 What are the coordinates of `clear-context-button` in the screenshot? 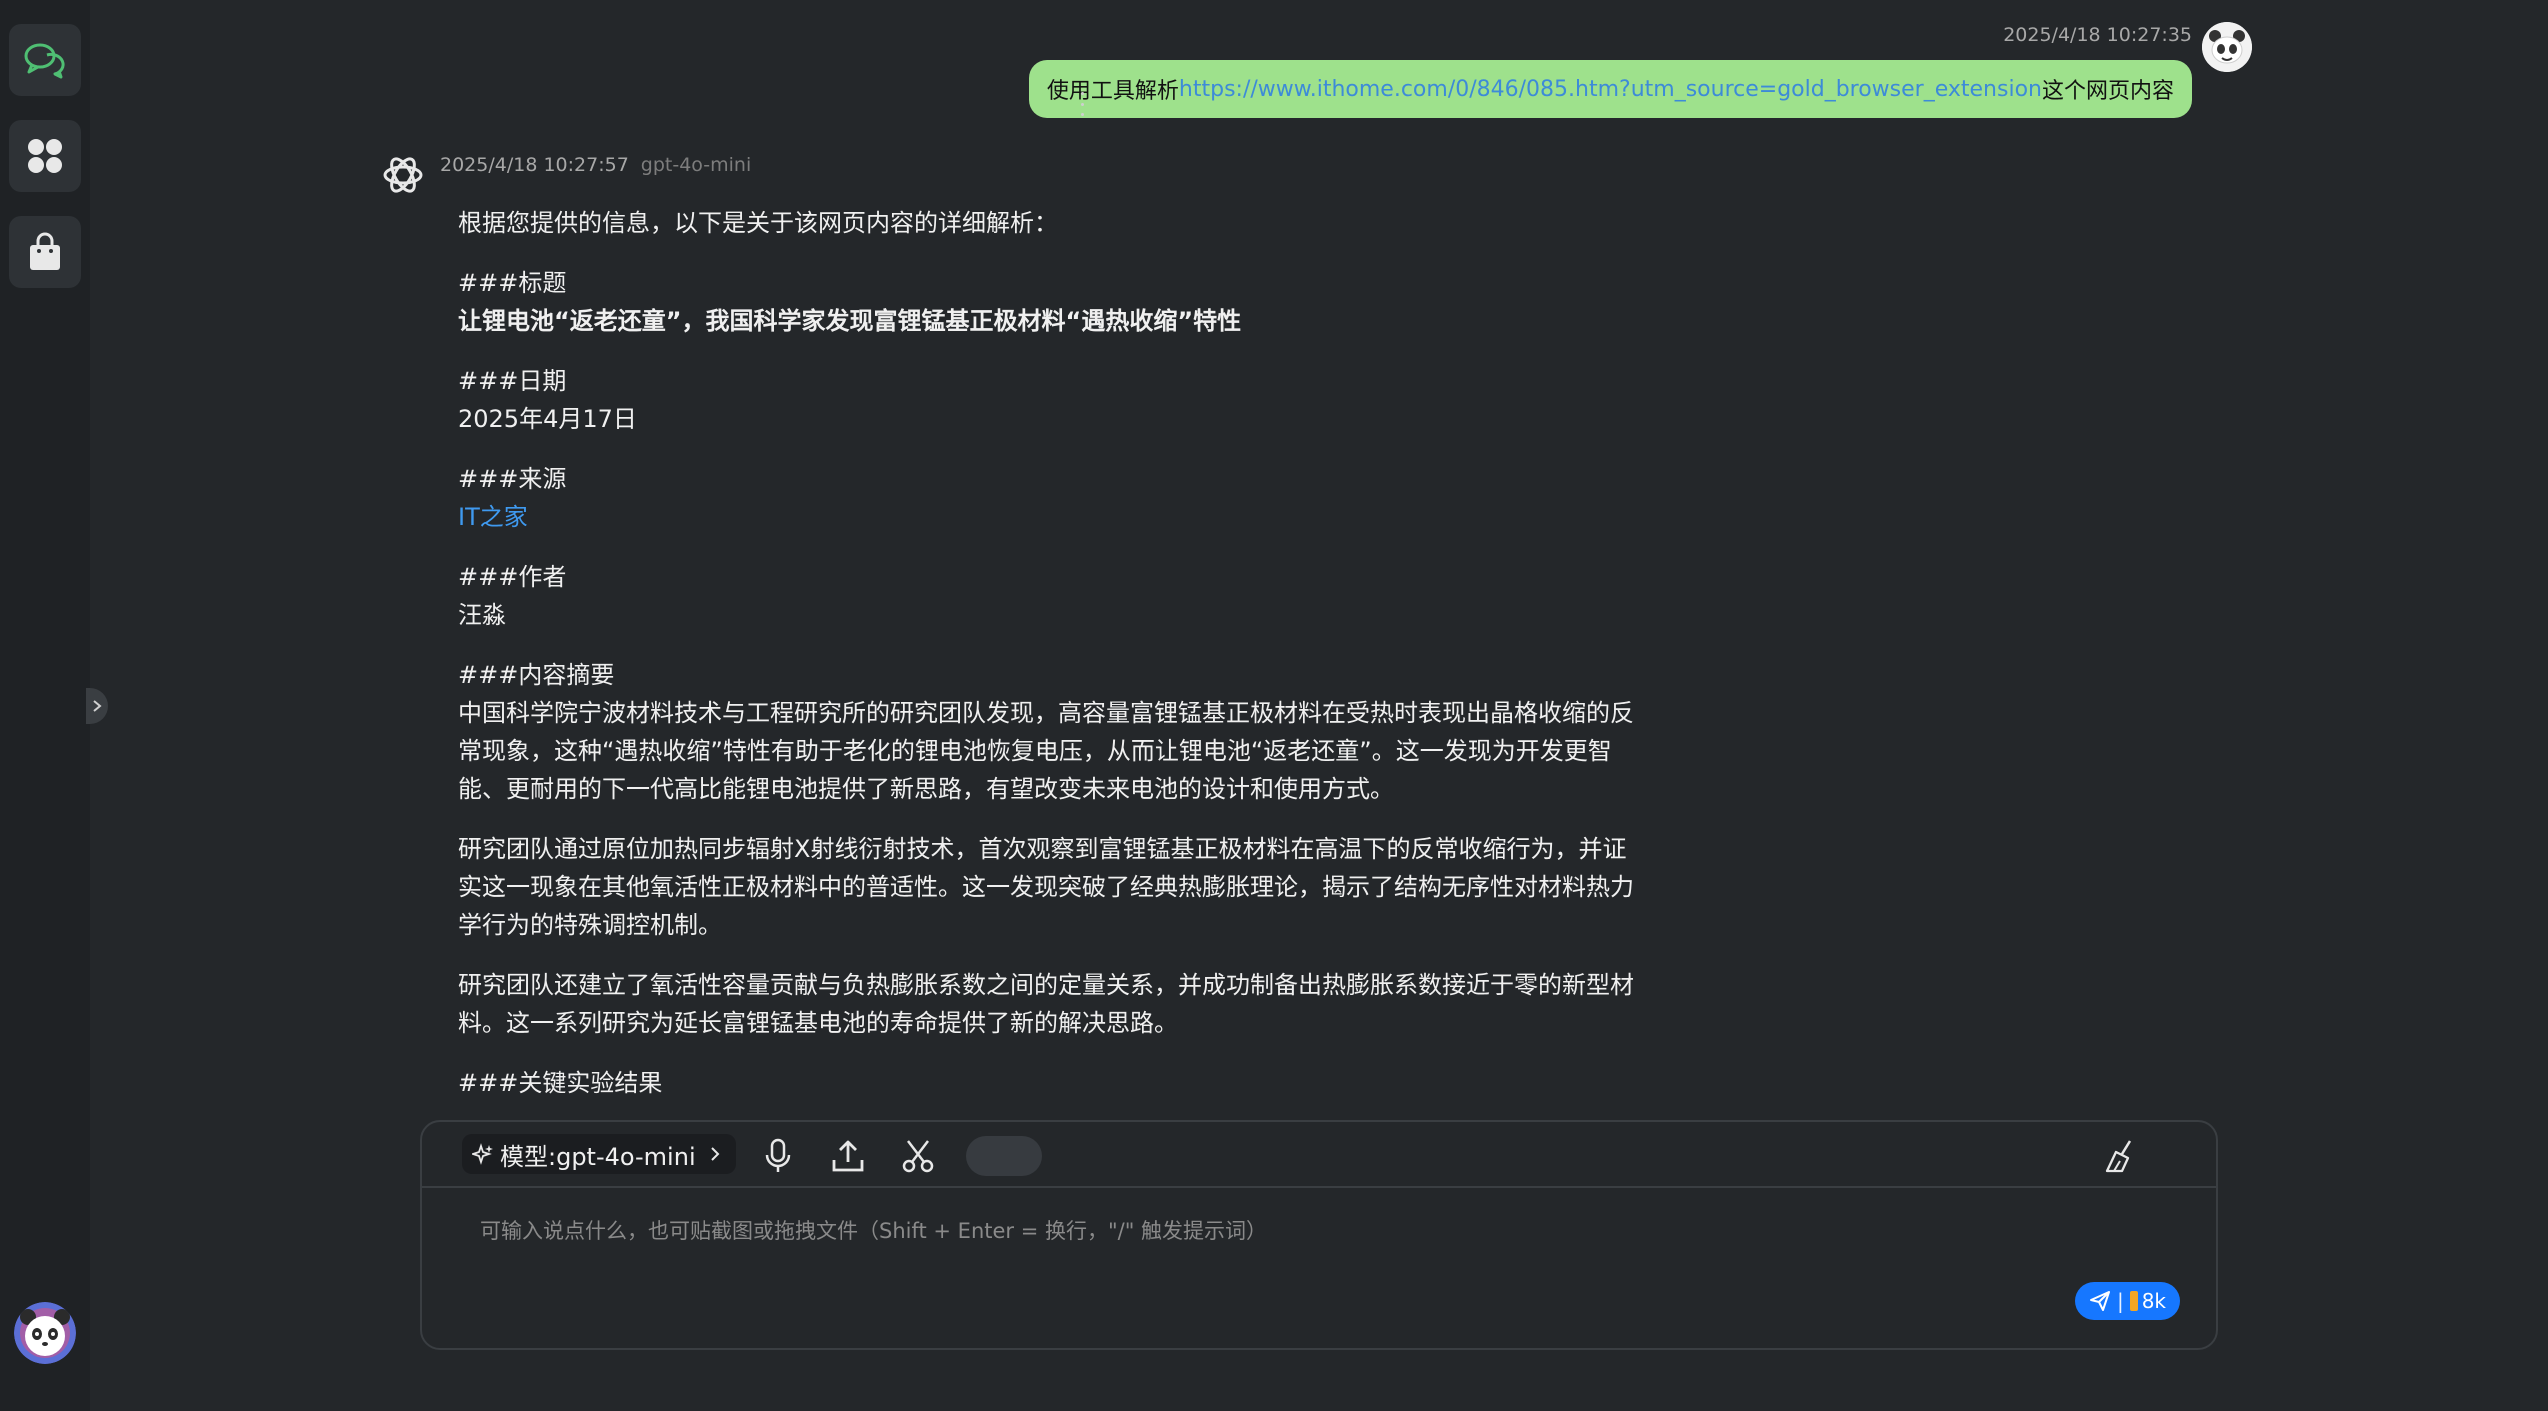 It's located at (2120, 1156).